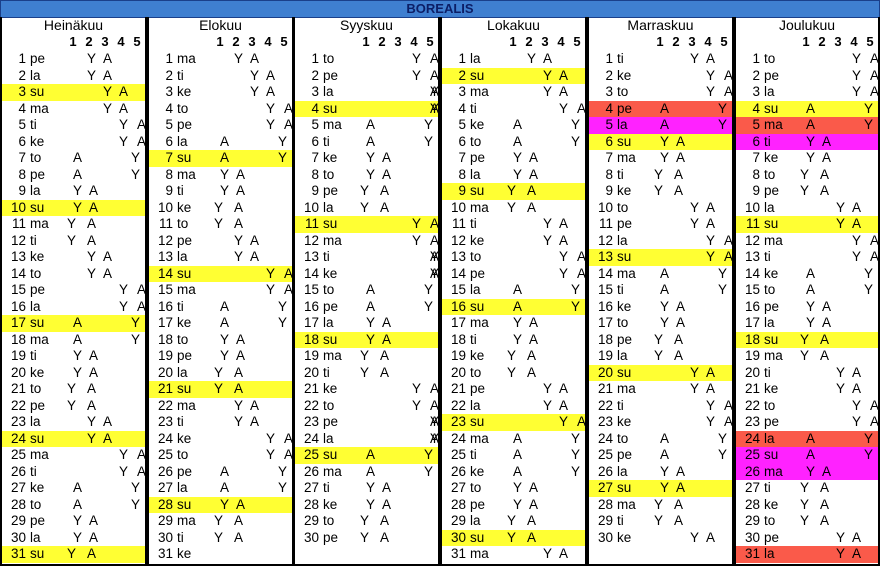 The height and width of the screenshot is (567, 880). Describe the element at coordinates (330, 223) in the screenshot. I see `weekday: su` at that location.